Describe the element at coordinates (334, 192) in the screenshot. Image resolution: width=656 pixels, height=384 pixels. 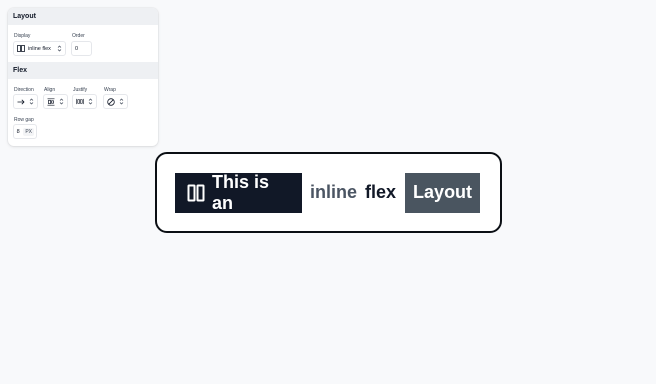
I see `word-inline: inline` at that location.